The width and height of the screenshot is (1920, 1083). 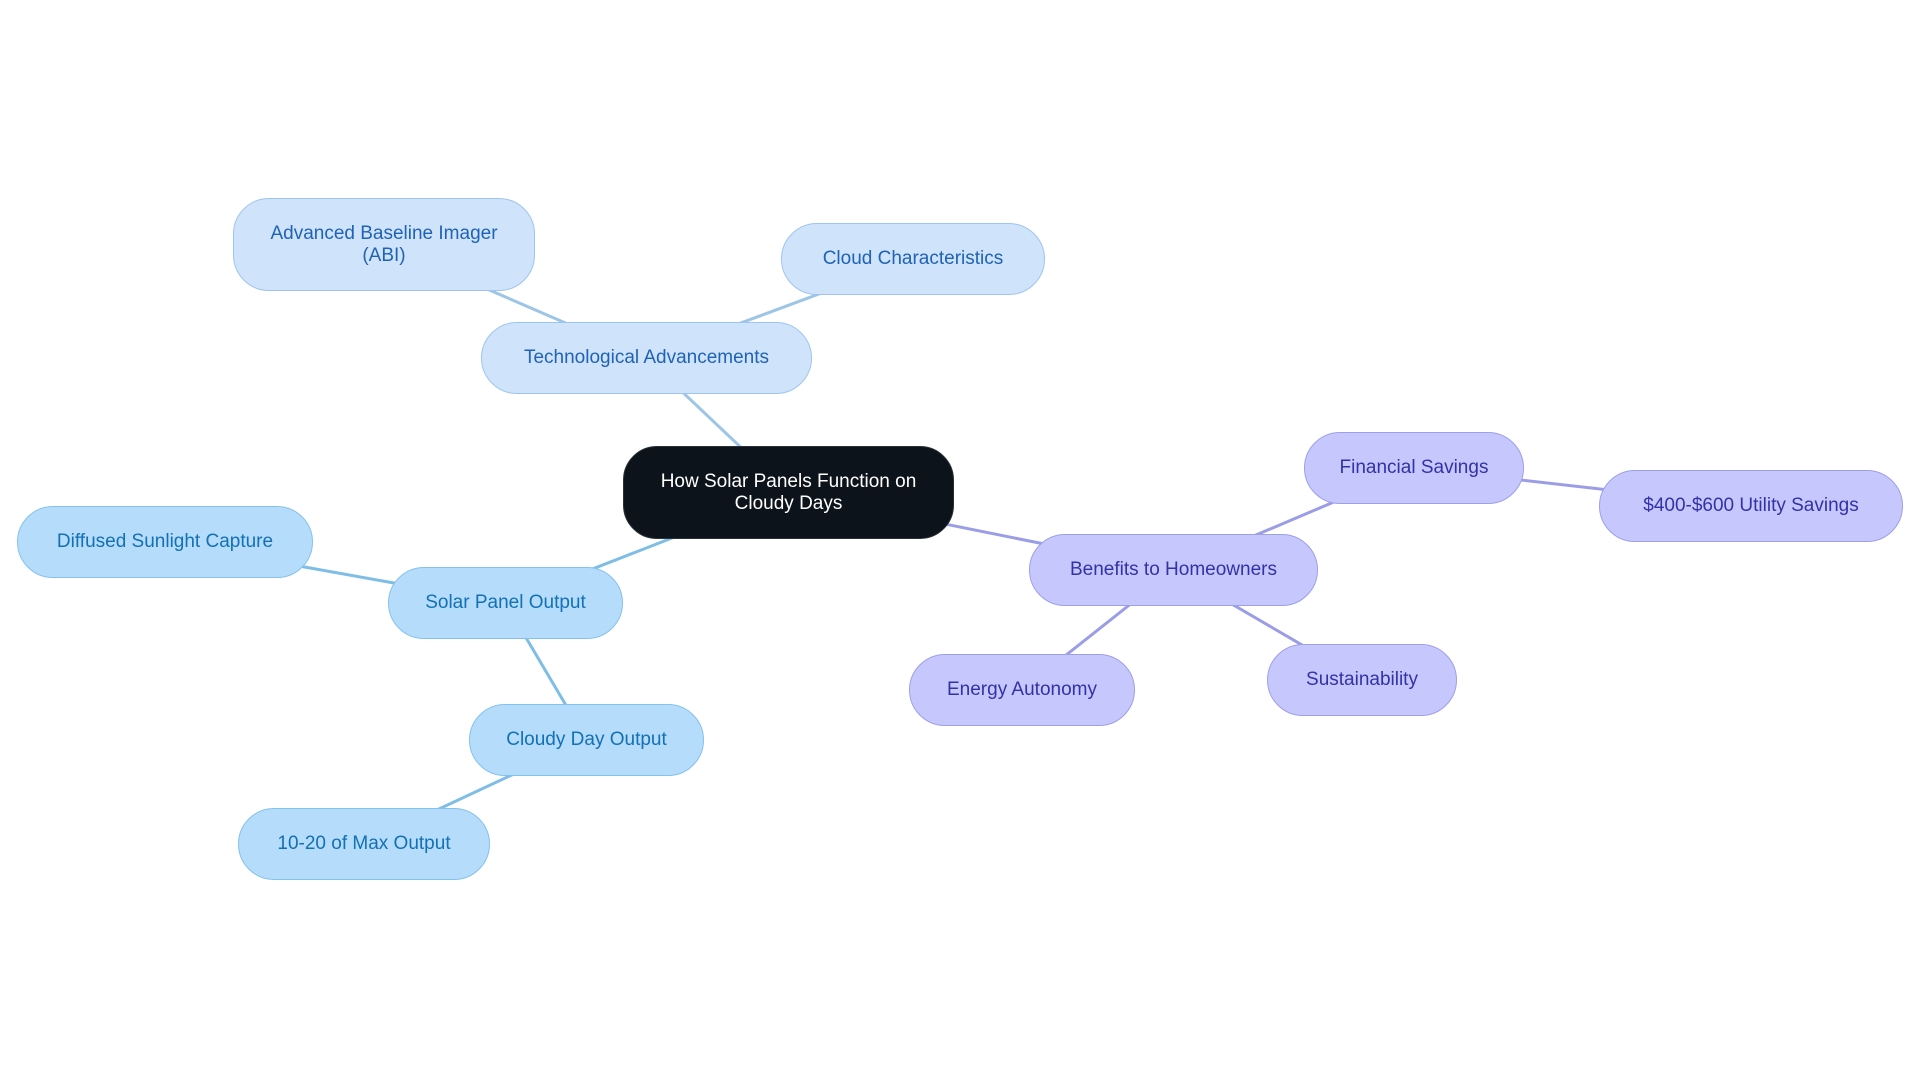 I want to click on node-label: Energy Autonomy, so click(x=1022, y=689).